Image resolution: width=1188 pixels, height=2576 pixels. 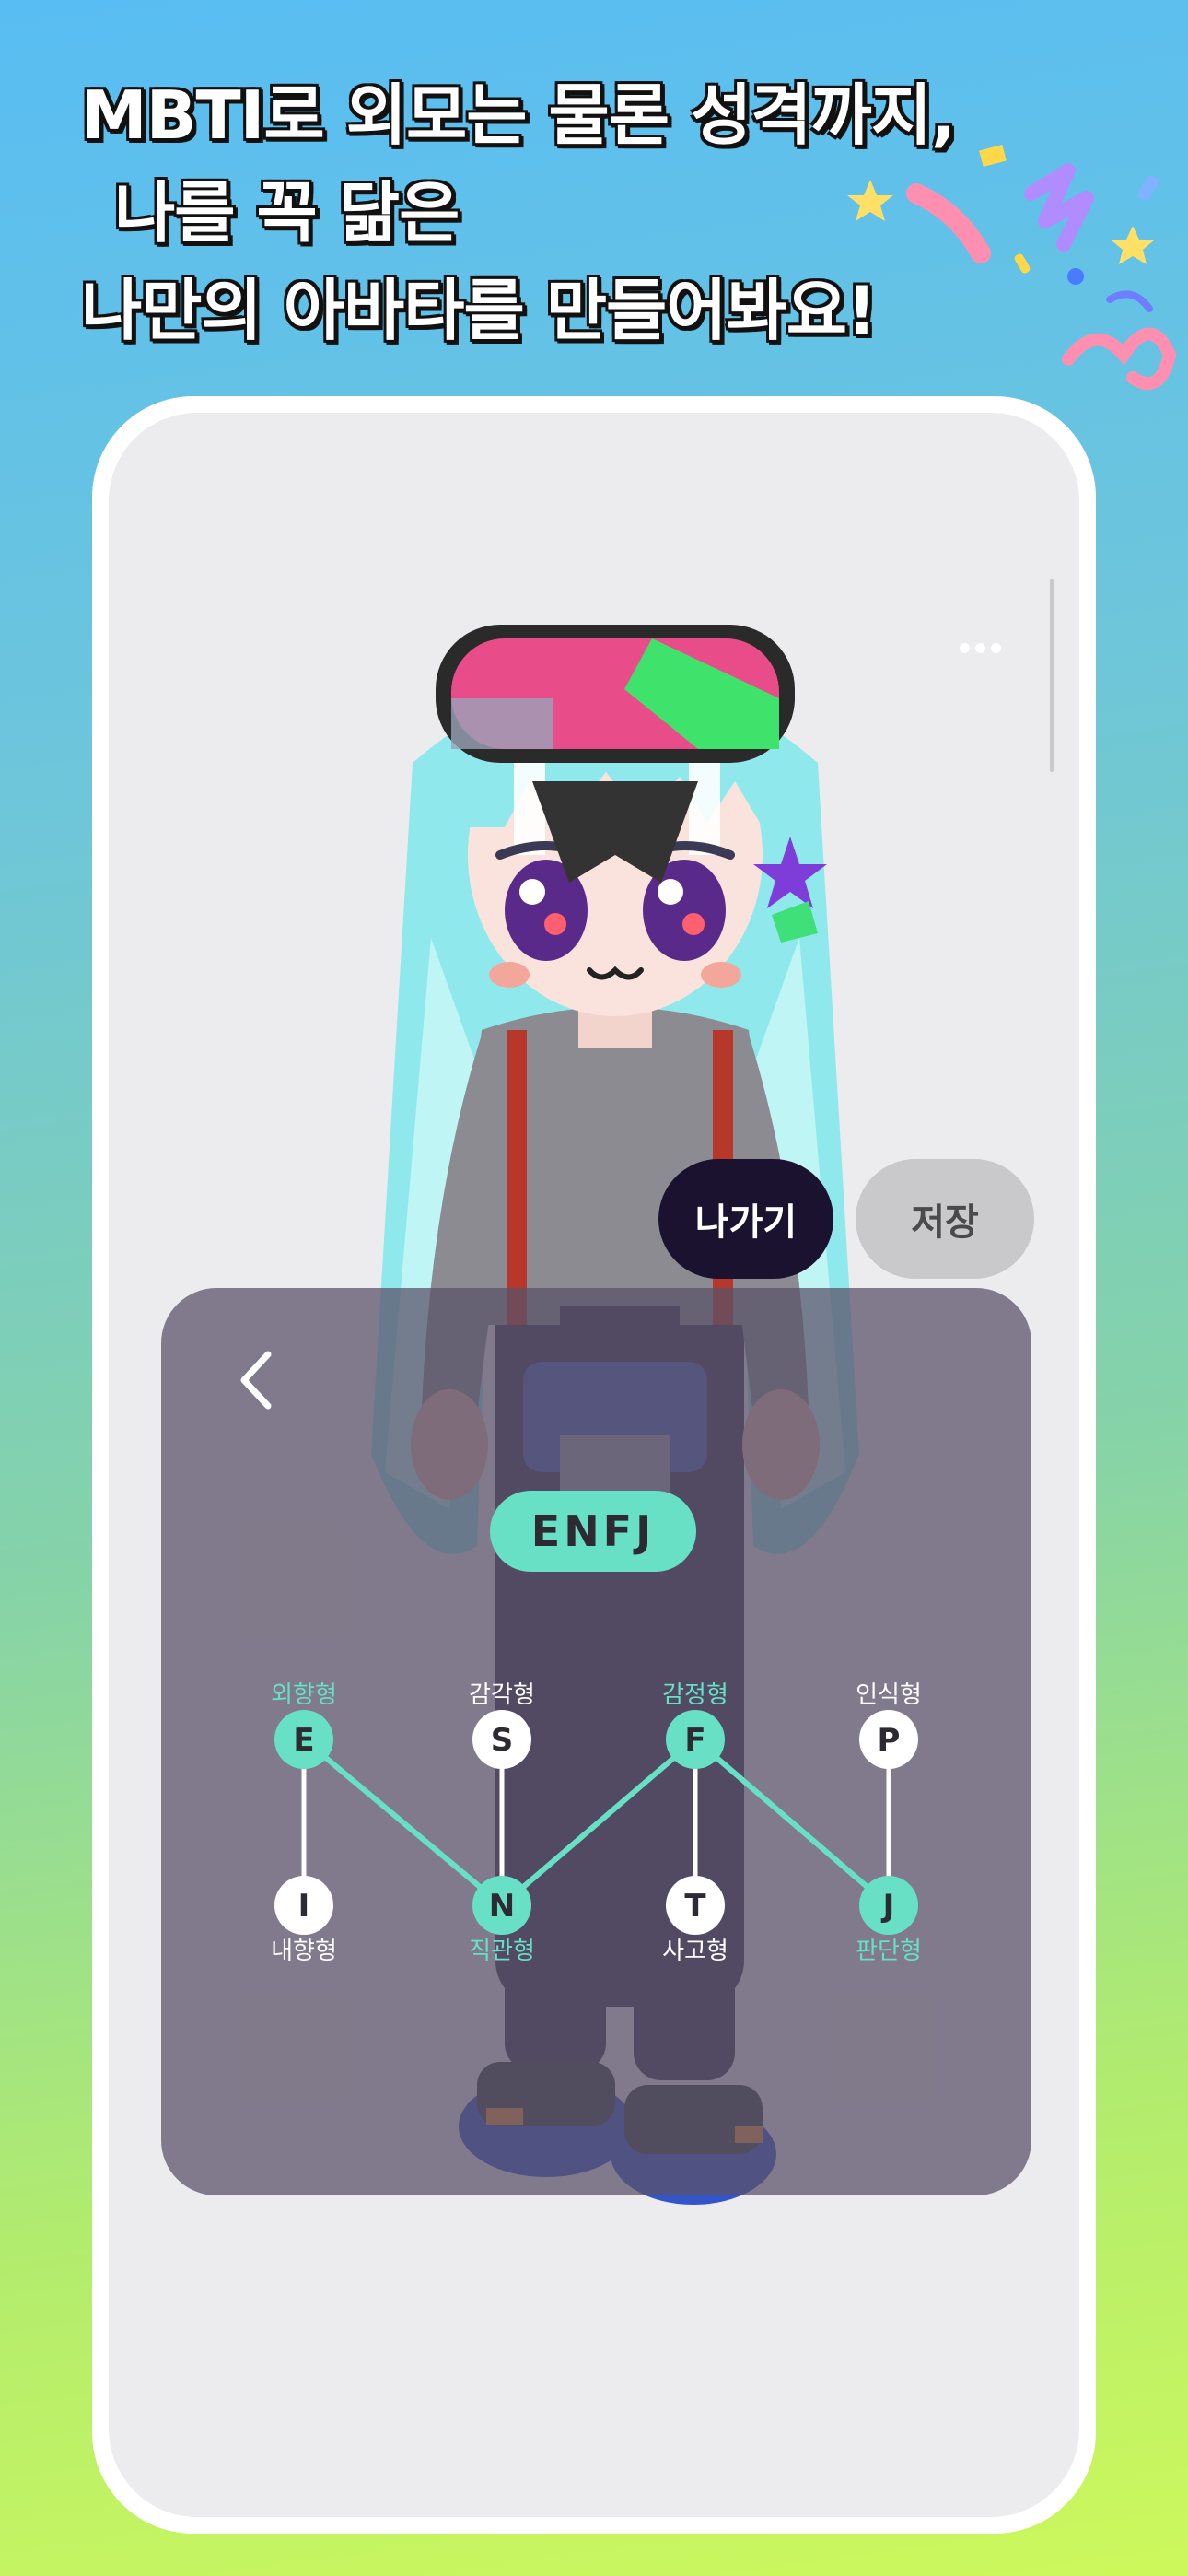 What do you see at coordinates (745, 1219) in the screenshot?
I see `exit-button: 나가기` at bounding box center [745, 1219].